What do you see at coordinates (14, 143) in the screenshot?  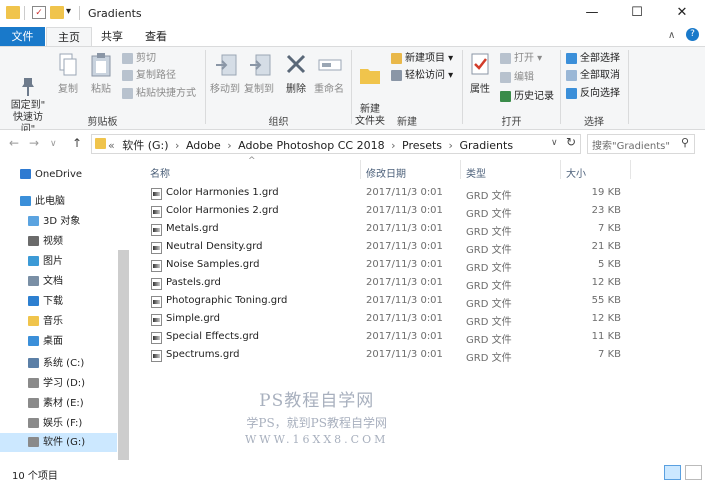 I see `back-button: ←` at bounding box center [14, 143].